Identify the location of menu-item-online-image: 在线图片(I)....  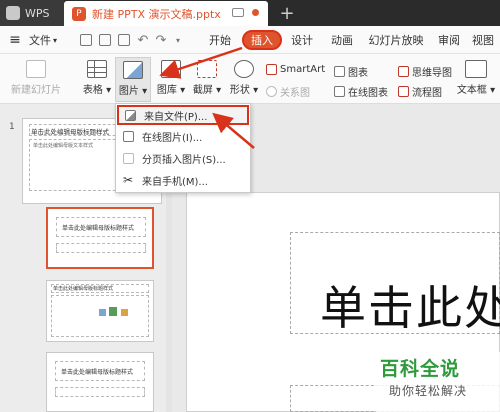
(183, 136).